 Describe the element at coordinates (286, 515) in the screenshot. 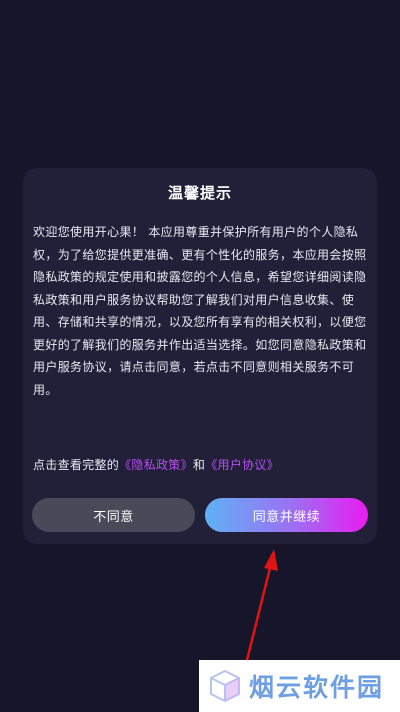

I see `agree-and-continue-button: 同意并继续` at that location.